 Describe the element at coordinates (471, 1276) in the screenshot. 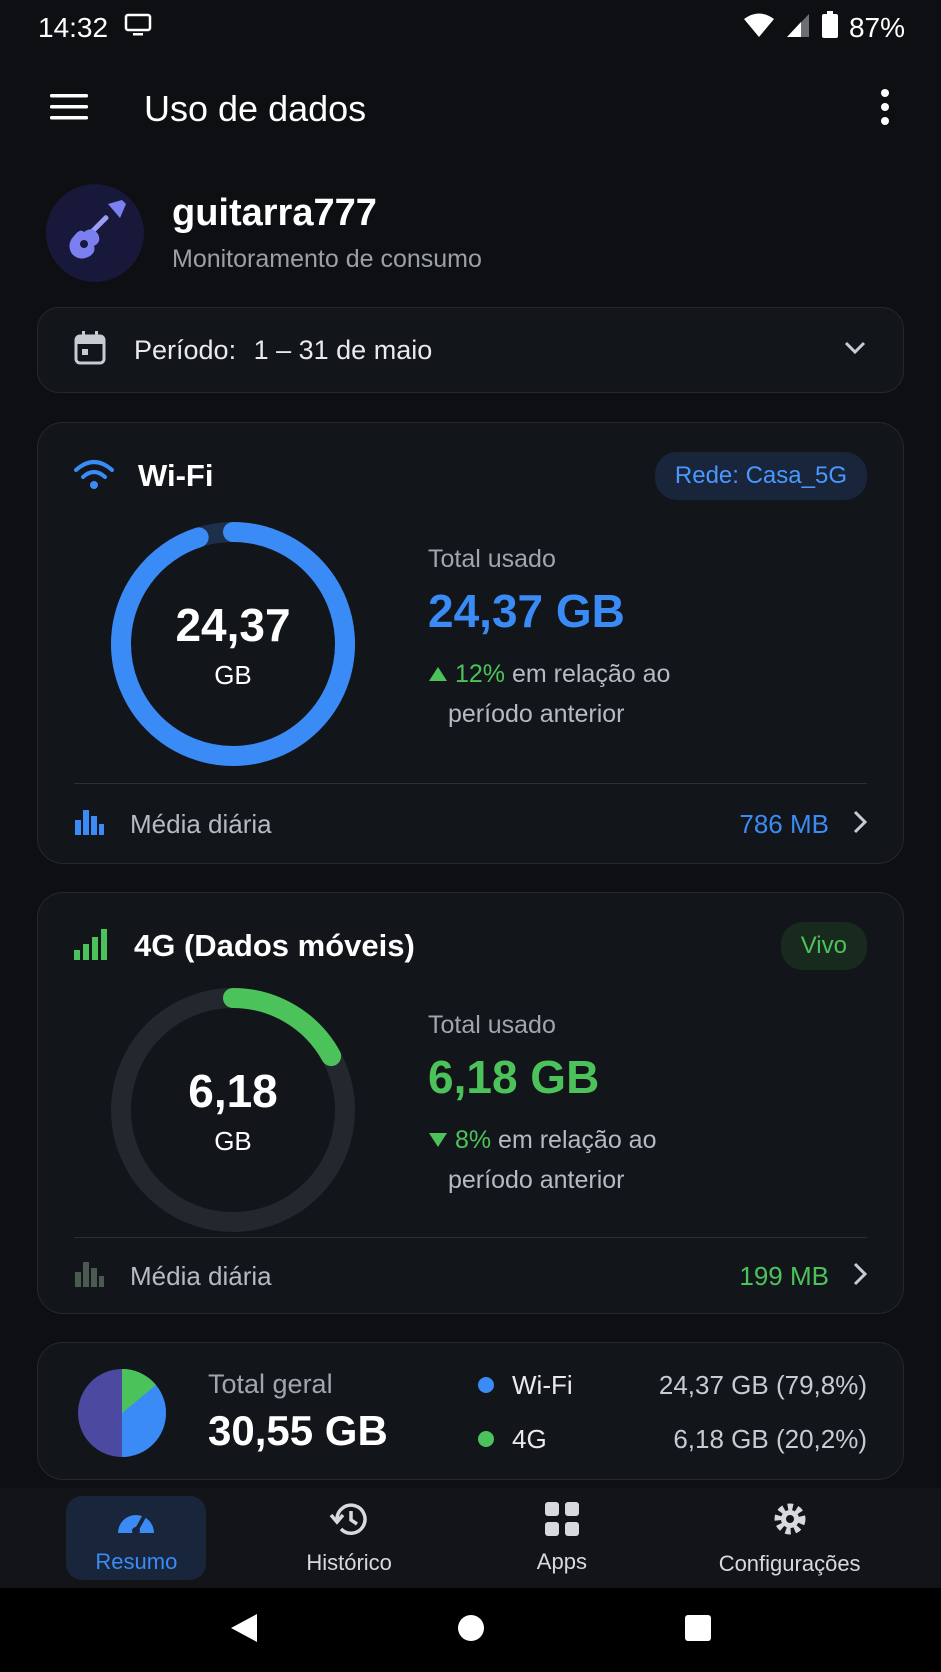

I see `mobile-daily-average-row: Média diária 199 MB` at that location.